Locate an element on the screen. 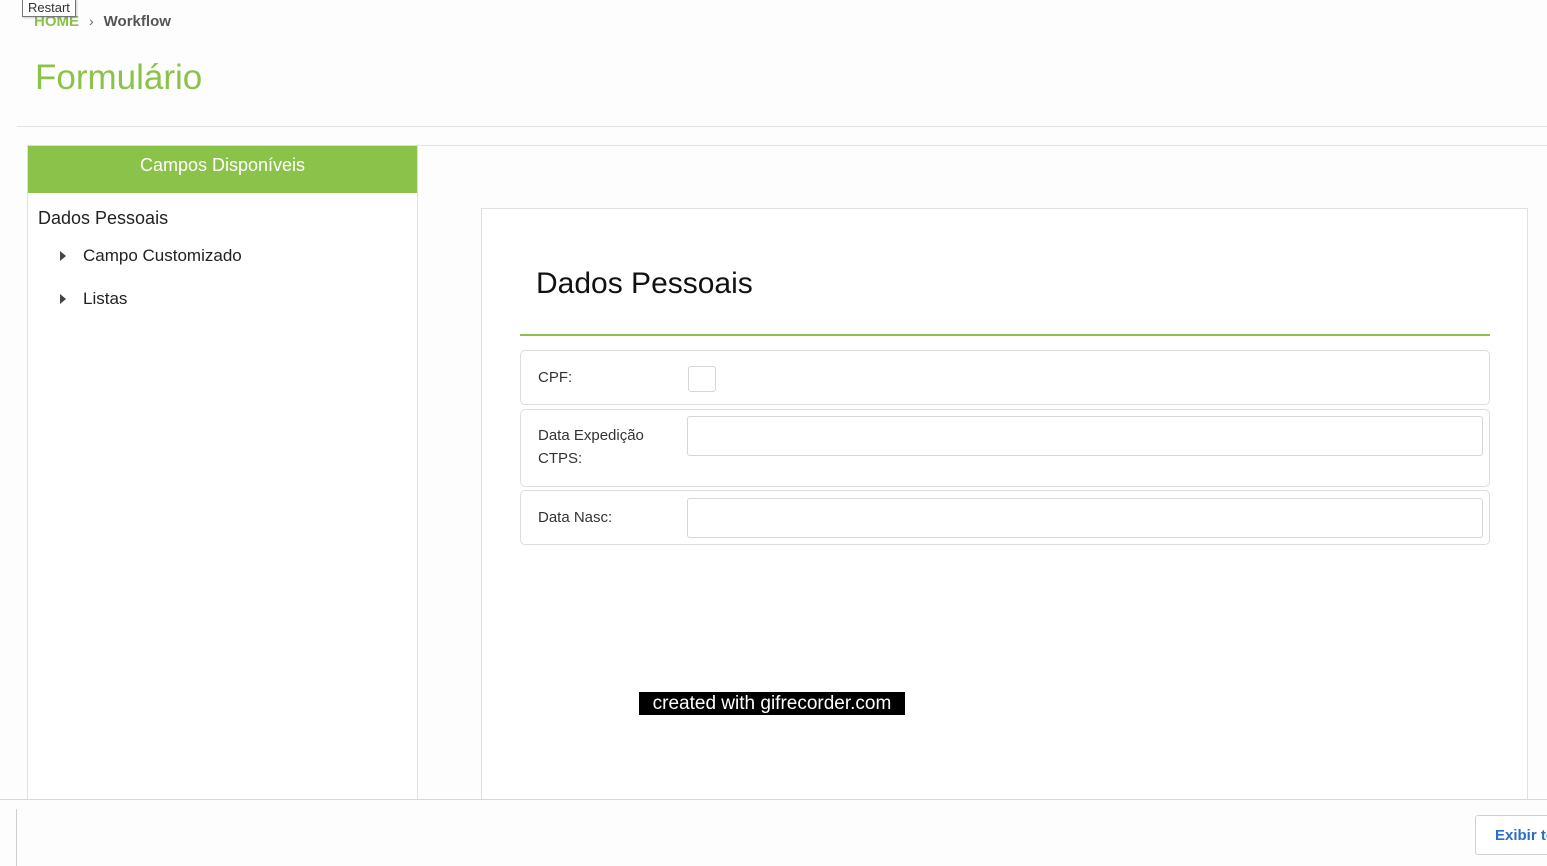  tree-item-listas: Listas is located at coordinates (222, 298).